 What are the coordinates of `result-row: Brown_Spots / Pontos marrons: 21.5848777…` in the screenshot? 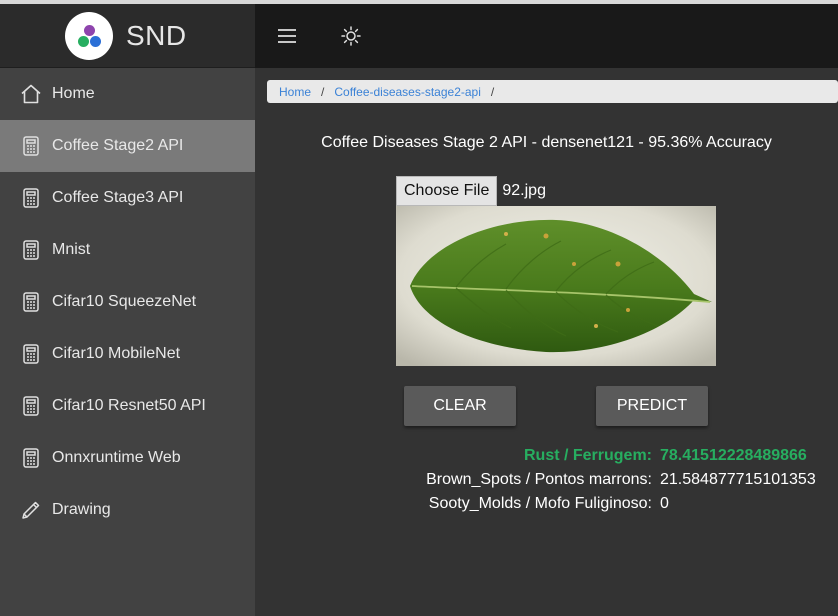 It's located at (546, 480).